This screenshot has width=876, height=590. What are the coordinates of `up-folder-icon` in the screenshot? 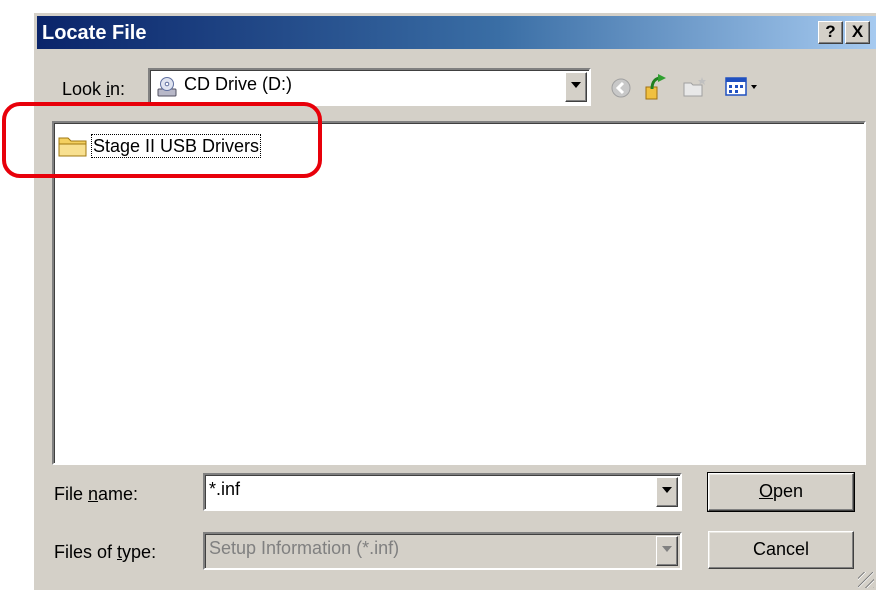 It's located at (657, 87).